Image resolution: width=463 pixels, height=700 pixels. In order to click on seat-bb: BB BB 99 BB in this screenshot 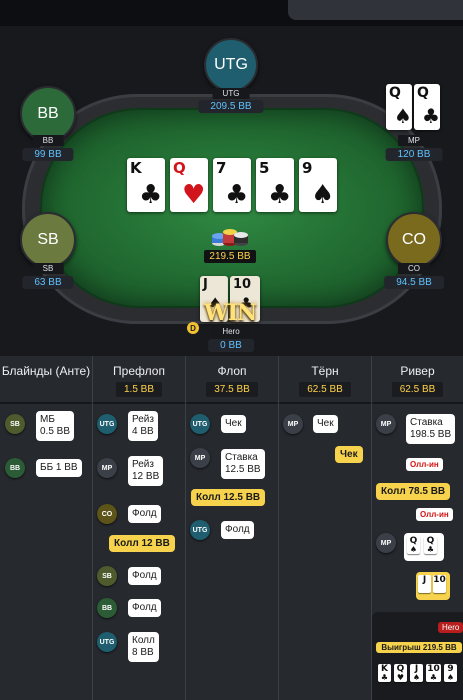, I will do `click(48, 123)`.